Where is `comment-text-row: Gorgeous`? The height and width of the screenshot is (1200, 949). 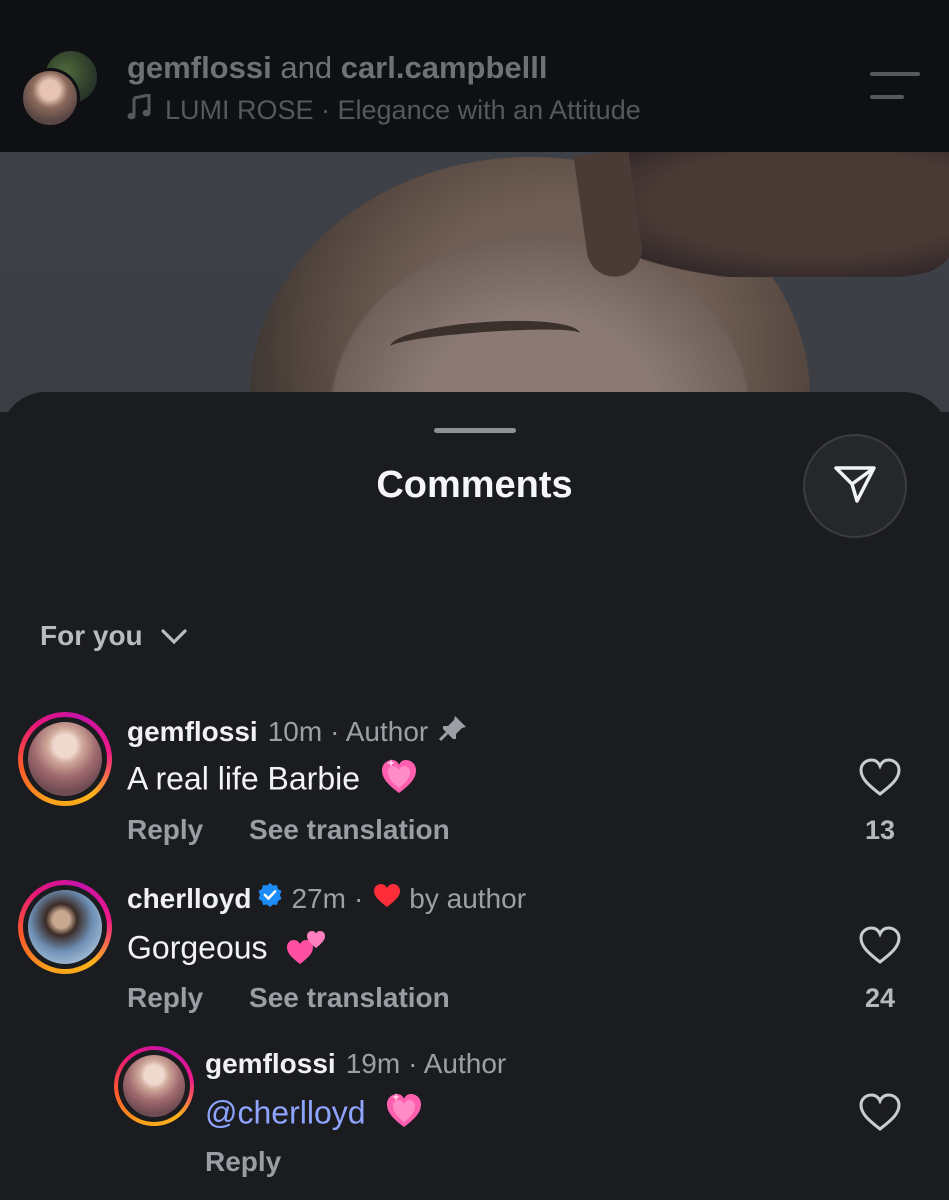
comment-text-row: Gorgeous is located at coordinates (227, 950).